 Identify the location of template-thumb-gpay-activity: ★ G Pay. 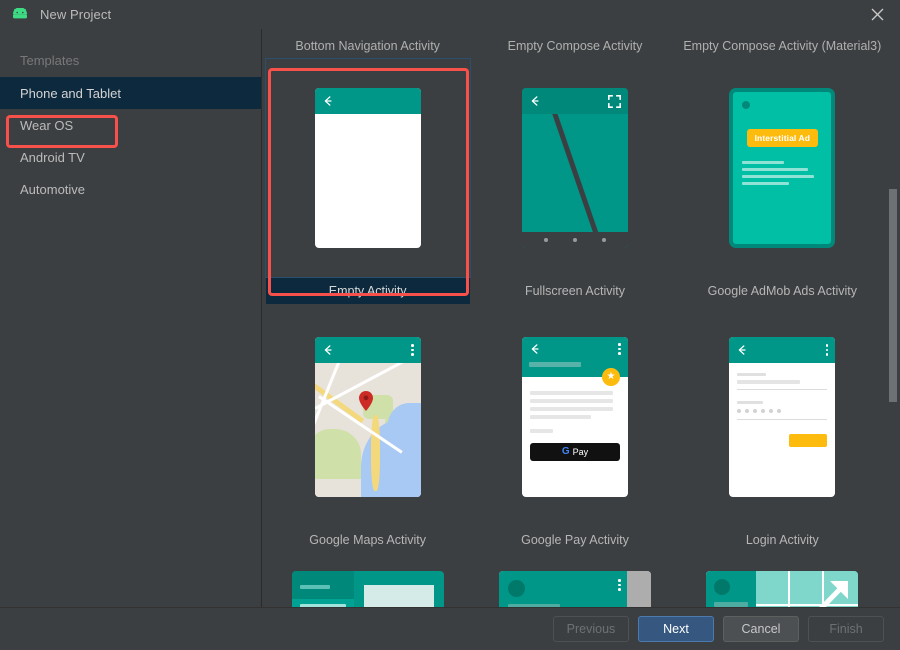
(575, 417).